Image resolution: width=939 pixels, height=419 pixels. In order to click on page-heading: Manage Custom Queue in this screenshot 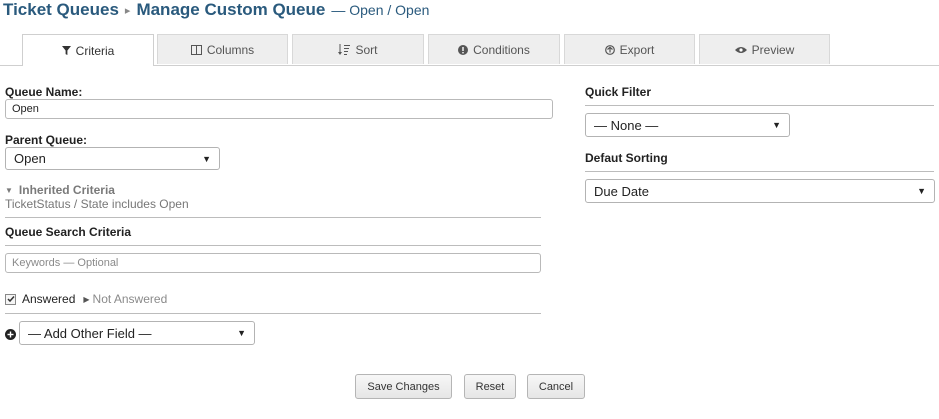, I will do `click(231, 9)`.